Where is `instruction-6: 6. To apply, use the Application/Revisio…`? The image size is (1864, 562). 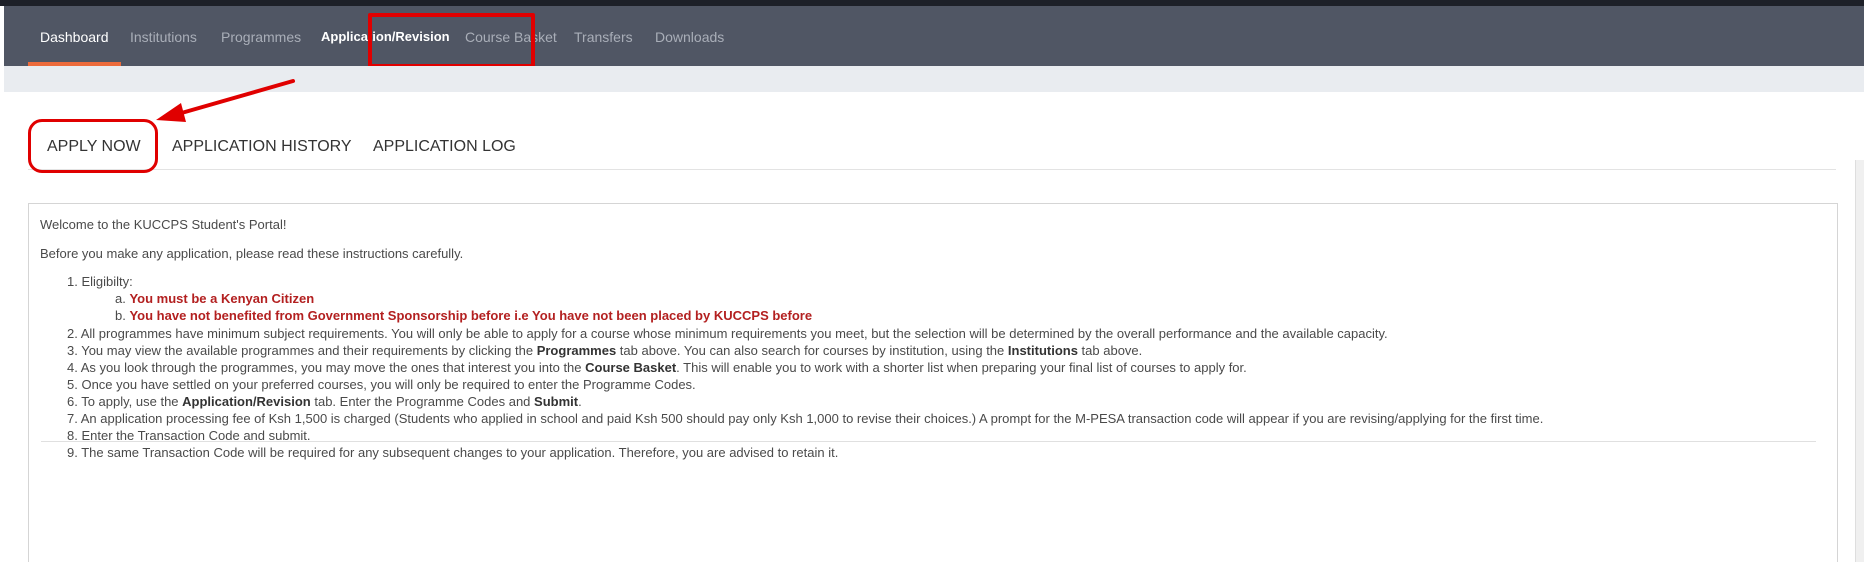
instruction-6: 6. To apply, use the Application/Revisio… is located at coordinates (324, 401).